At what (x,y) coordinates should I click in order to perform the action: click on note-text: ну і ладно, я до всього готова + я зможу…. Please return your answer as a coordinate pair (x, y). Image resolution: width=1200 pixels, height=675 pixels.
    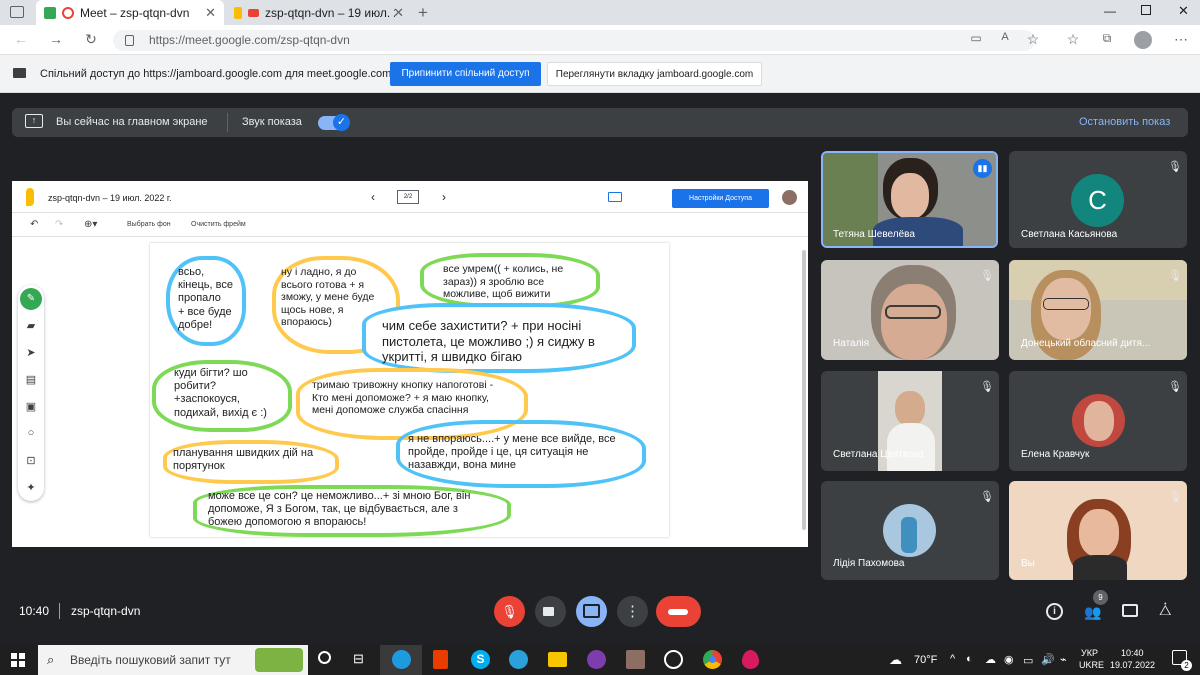
    Looking at the image, I should click on (327, 297).